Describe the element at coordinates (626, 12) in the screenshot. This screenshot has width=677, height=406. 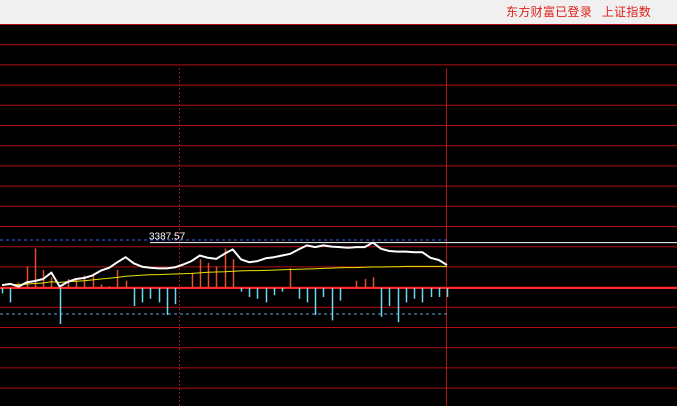
I see `index-name: 上证指数` at that location.